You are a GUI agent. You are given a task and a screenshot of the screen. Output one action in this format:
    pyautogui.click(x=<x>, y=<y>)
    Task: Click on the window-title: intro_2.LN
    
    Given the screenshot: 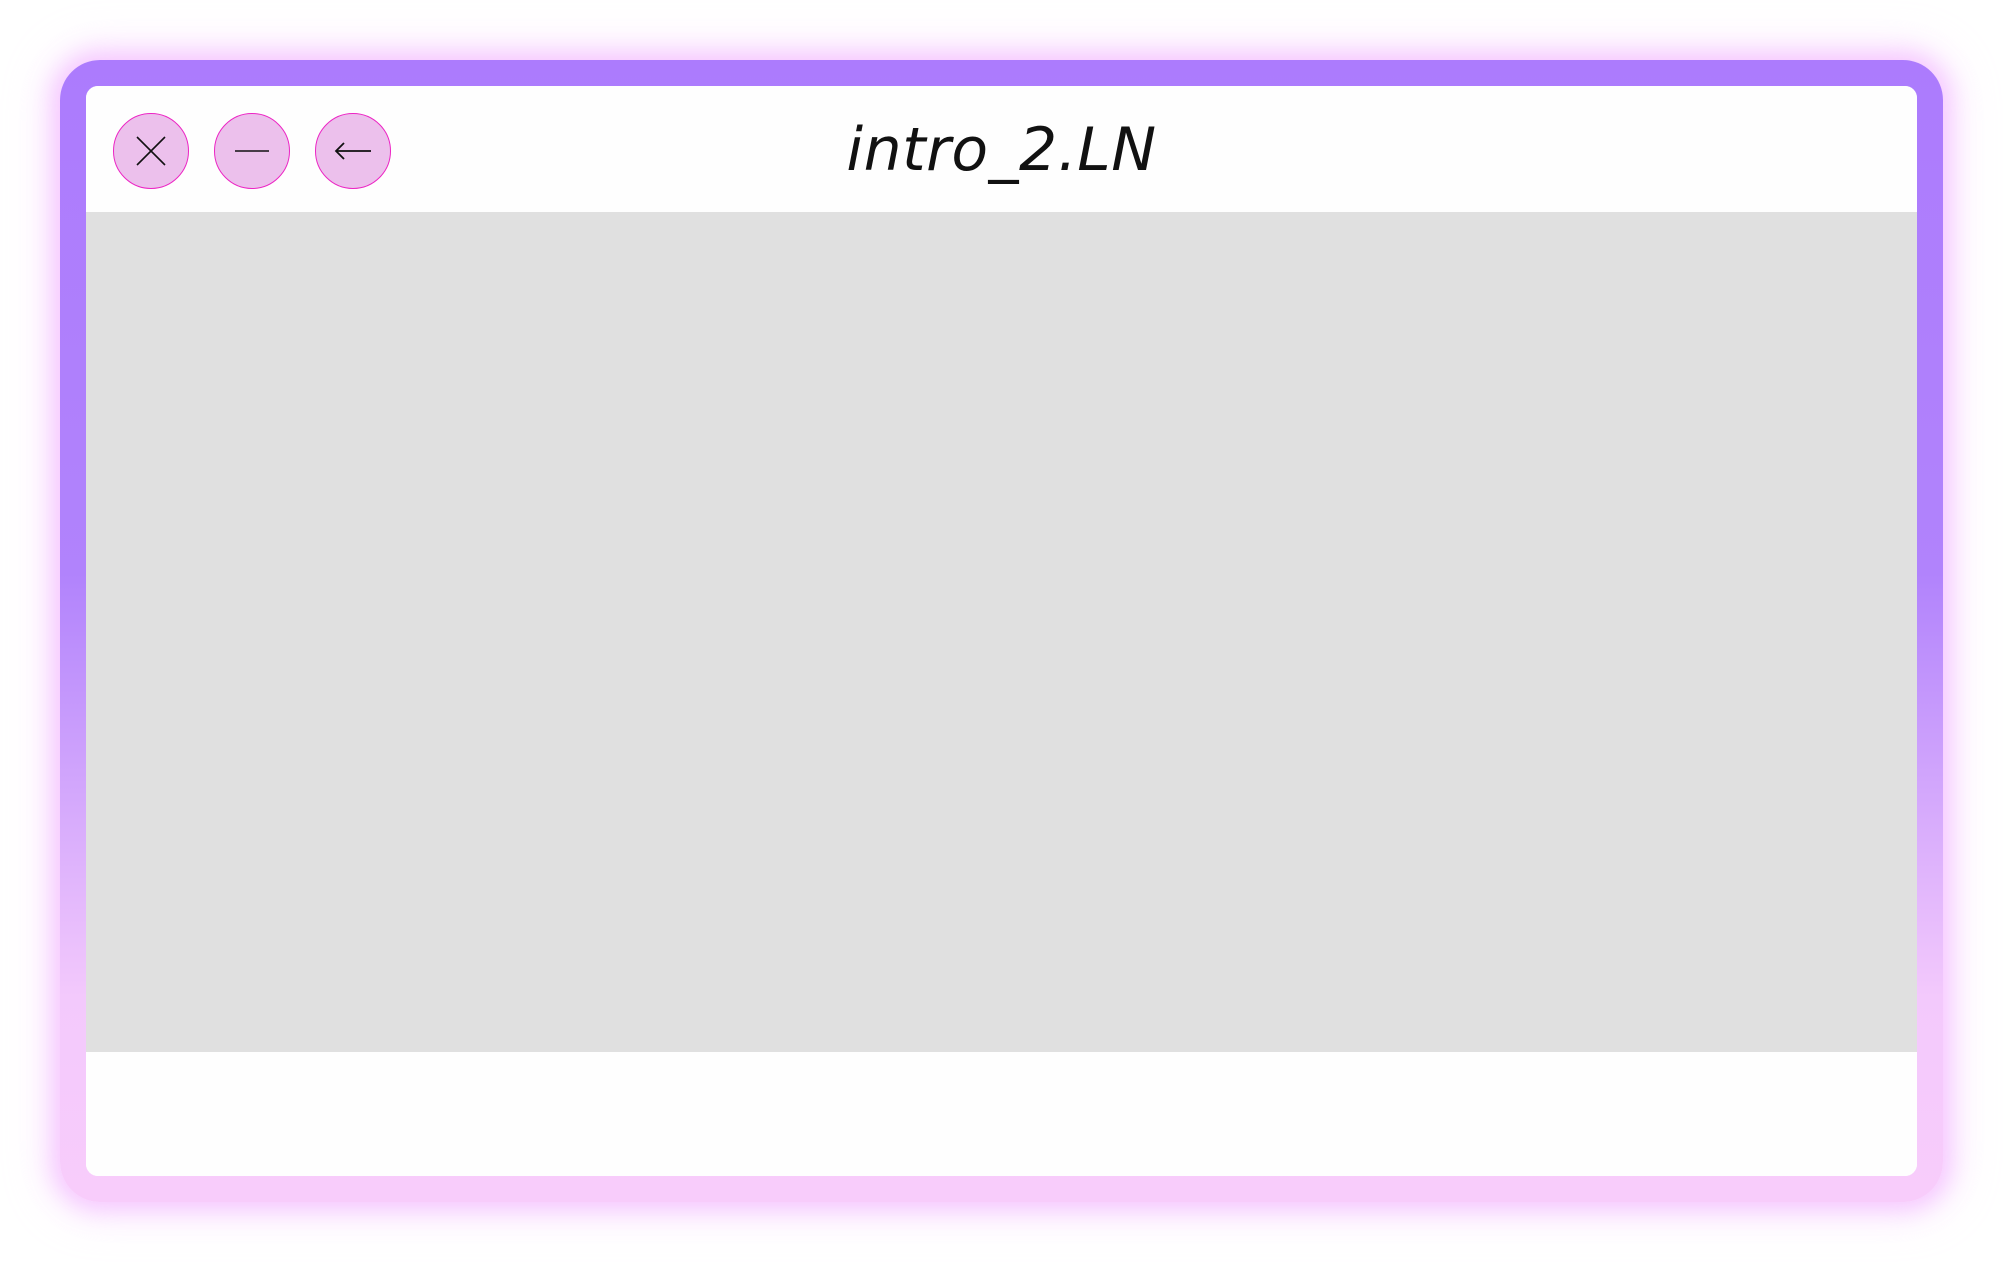 What is the action you would take?
    pyautogui.click(x=1001, y=150)
    